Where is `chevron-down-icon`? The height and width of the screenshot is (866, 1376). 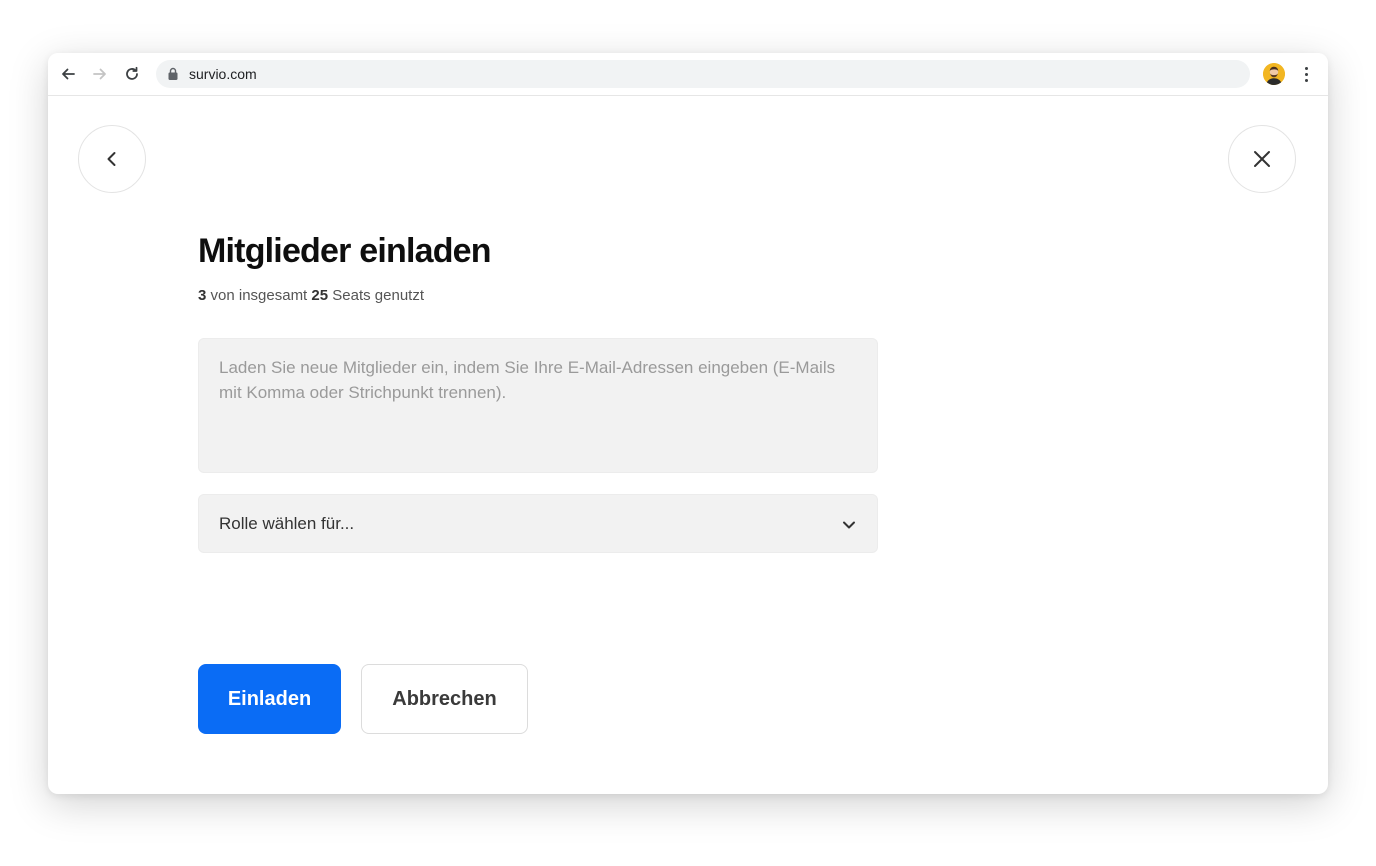 chevron-down-icon is located at coordinates (849, 525).